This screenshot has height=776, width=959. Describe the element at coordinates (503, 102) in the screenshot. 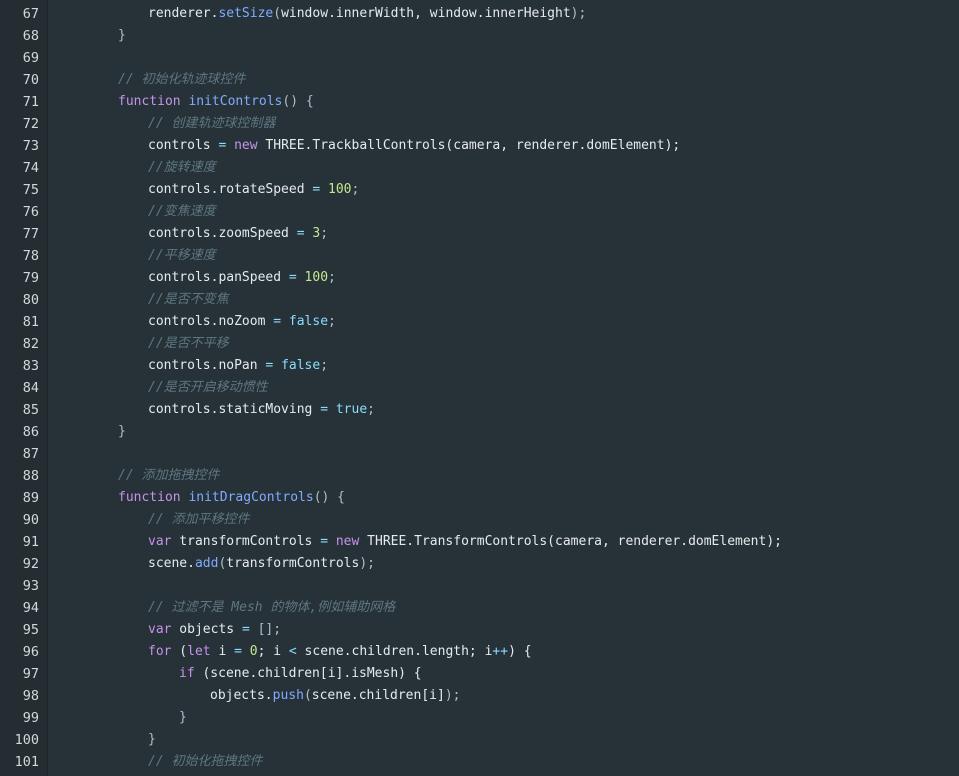

I see `code-line: function initControls() {` at that location.